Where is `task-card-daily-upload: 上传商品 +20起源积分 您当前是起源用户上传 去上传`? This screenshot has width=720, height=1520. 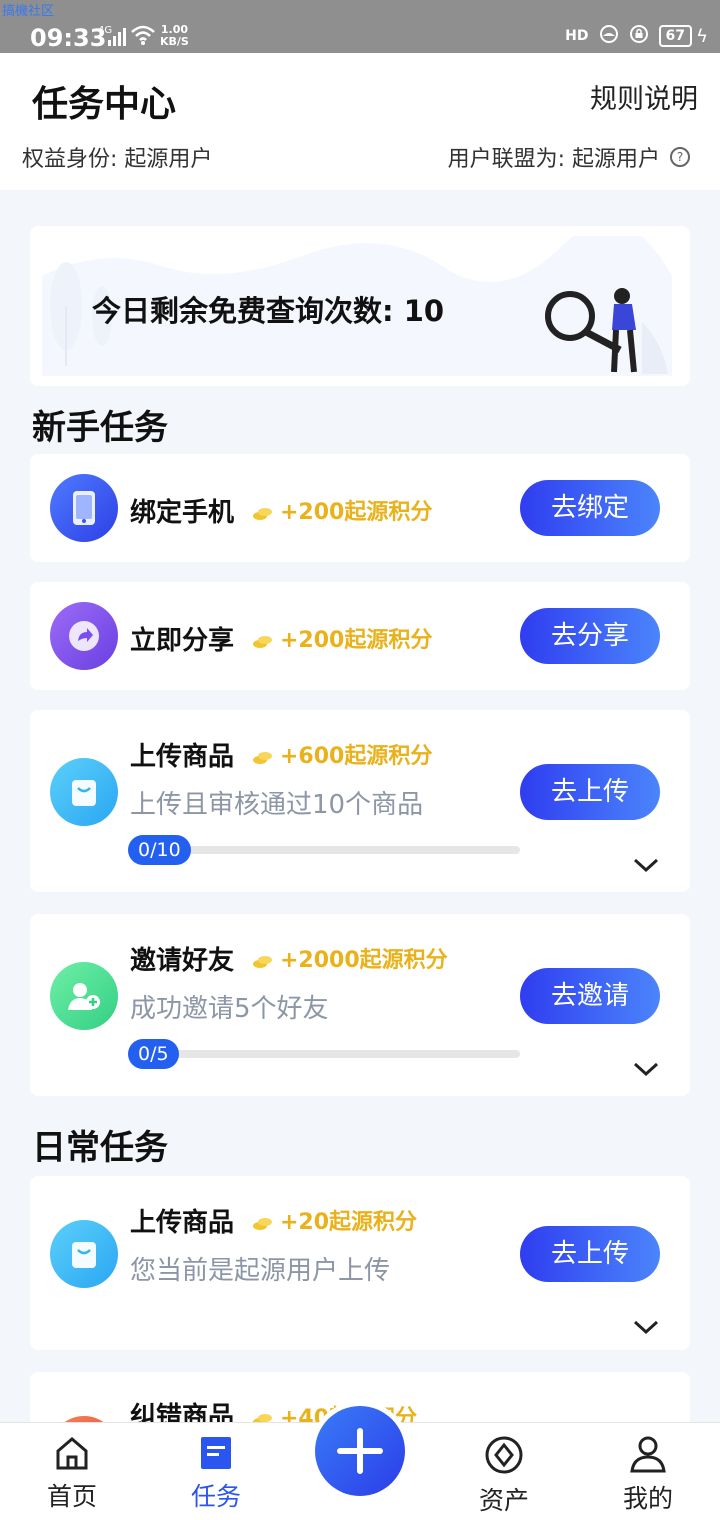
task-card-daily-upload: 上传商品 +20起源积分 您当前是起源用户上传 去上传 is located at coordinates (360, 1263).